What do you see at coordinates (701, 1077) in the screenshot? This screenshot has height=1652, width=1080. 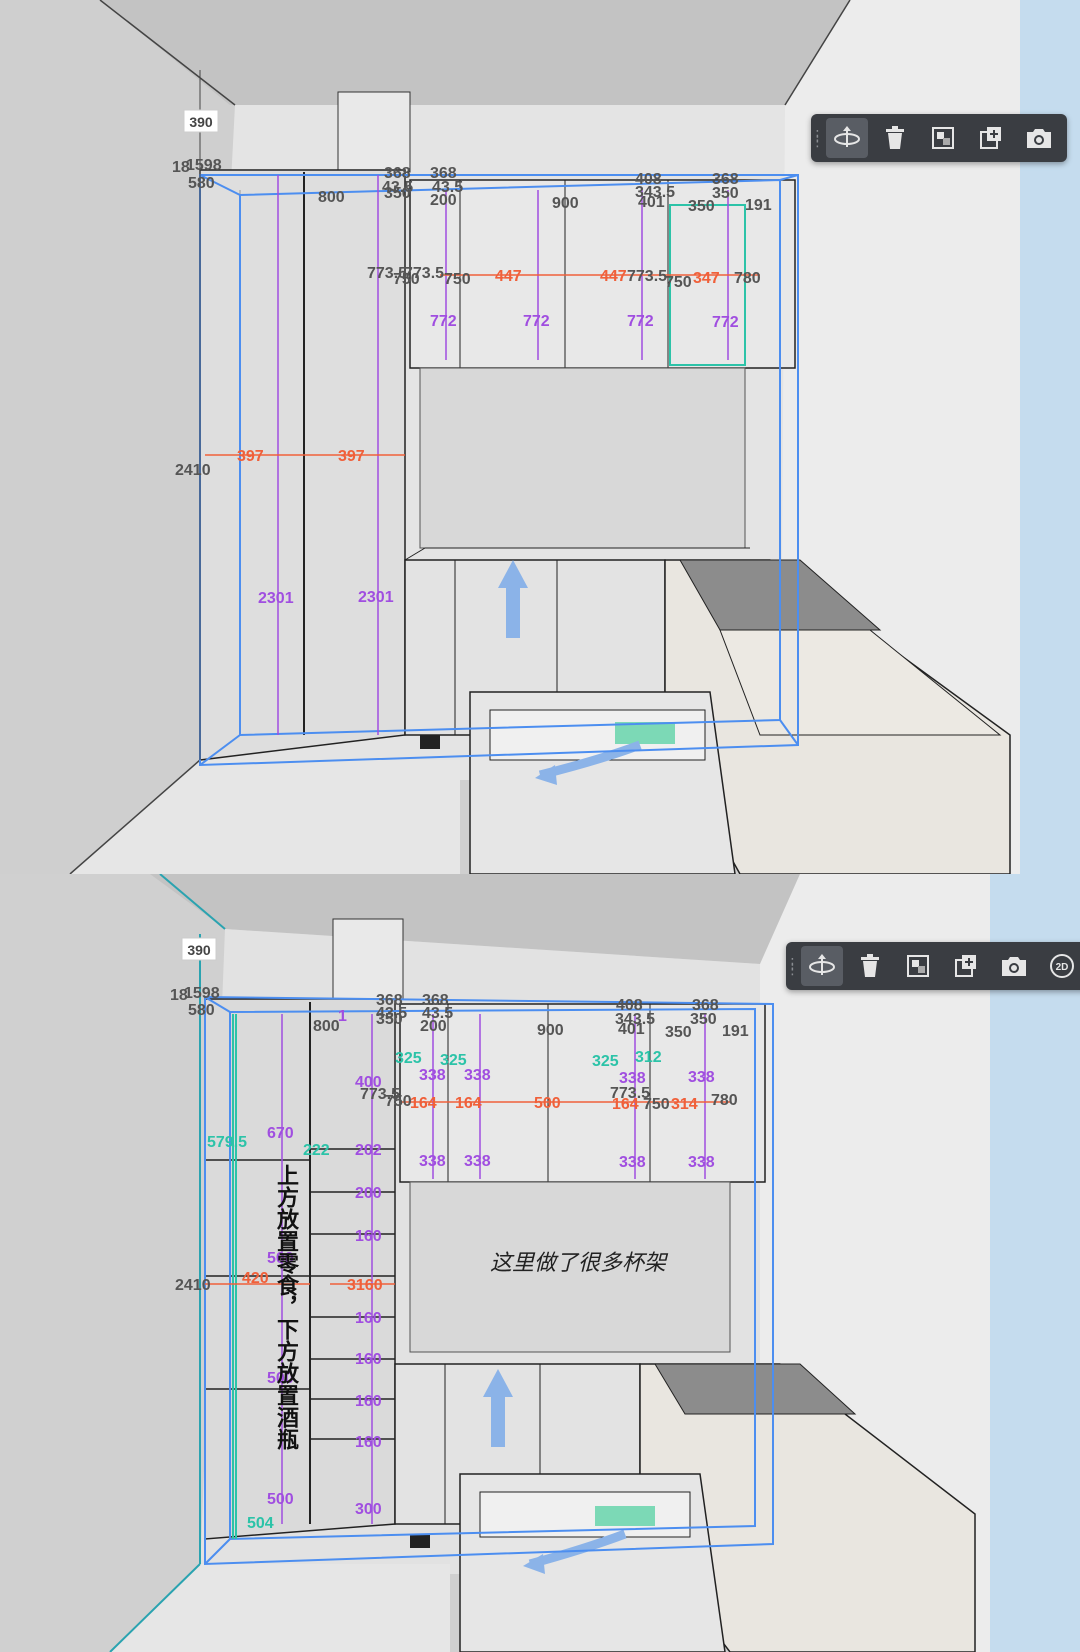 I see `dim-338d: 338` at bounding box center [701, 1077].